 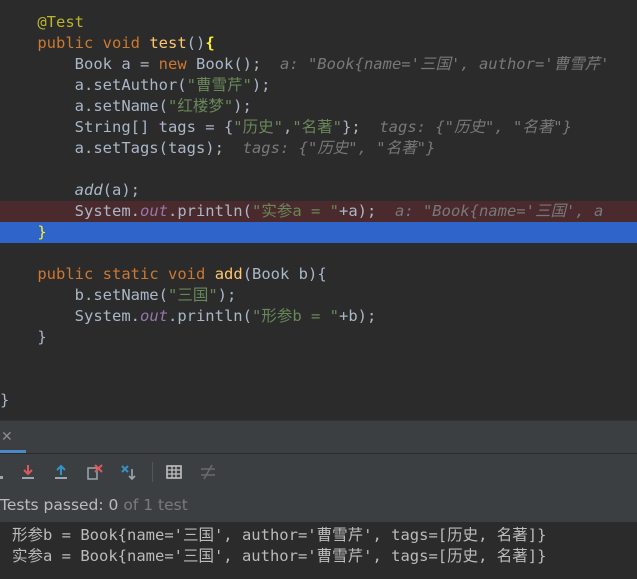 I want to click on code-text: Book();, so click(x=224, y=64).